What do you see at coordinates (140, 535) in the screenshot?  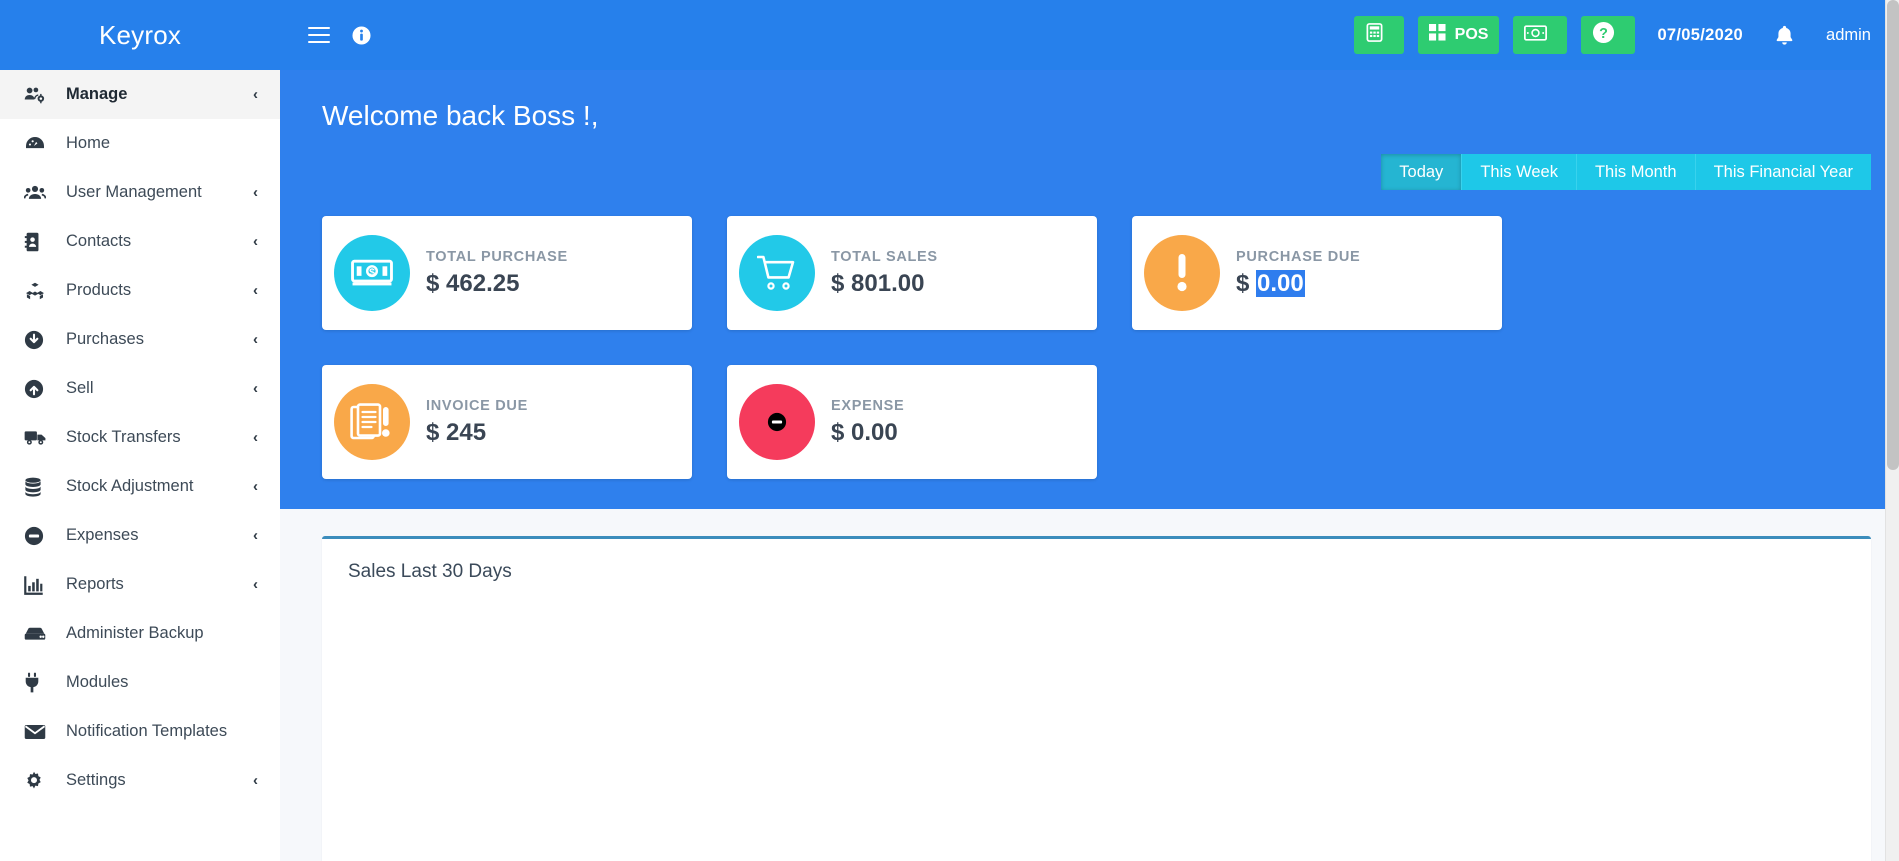 I see `sidebar-item-expenses: Expenses ‹` at bounding box center [140, 535].